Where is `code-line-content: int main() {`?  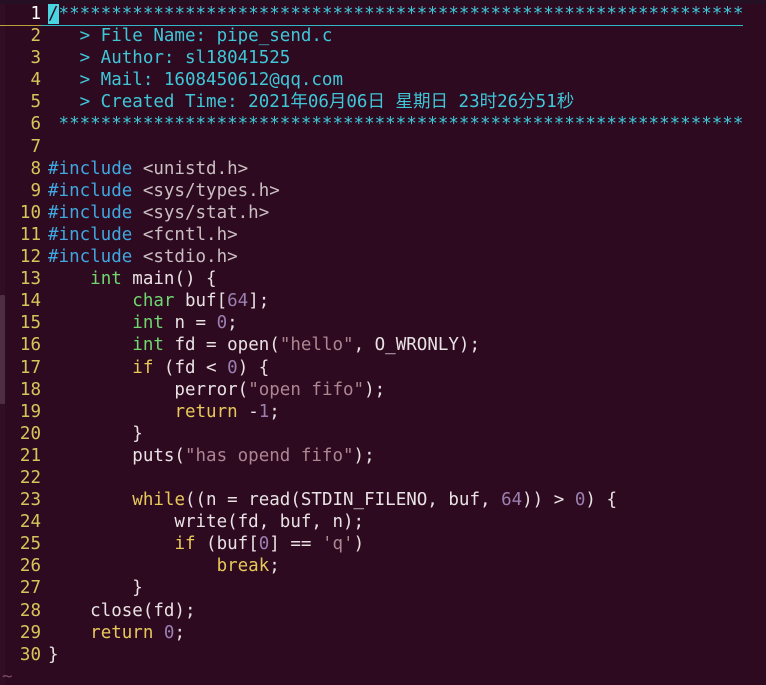 code-line-content: int main() { is located at coordinates (129, 279).